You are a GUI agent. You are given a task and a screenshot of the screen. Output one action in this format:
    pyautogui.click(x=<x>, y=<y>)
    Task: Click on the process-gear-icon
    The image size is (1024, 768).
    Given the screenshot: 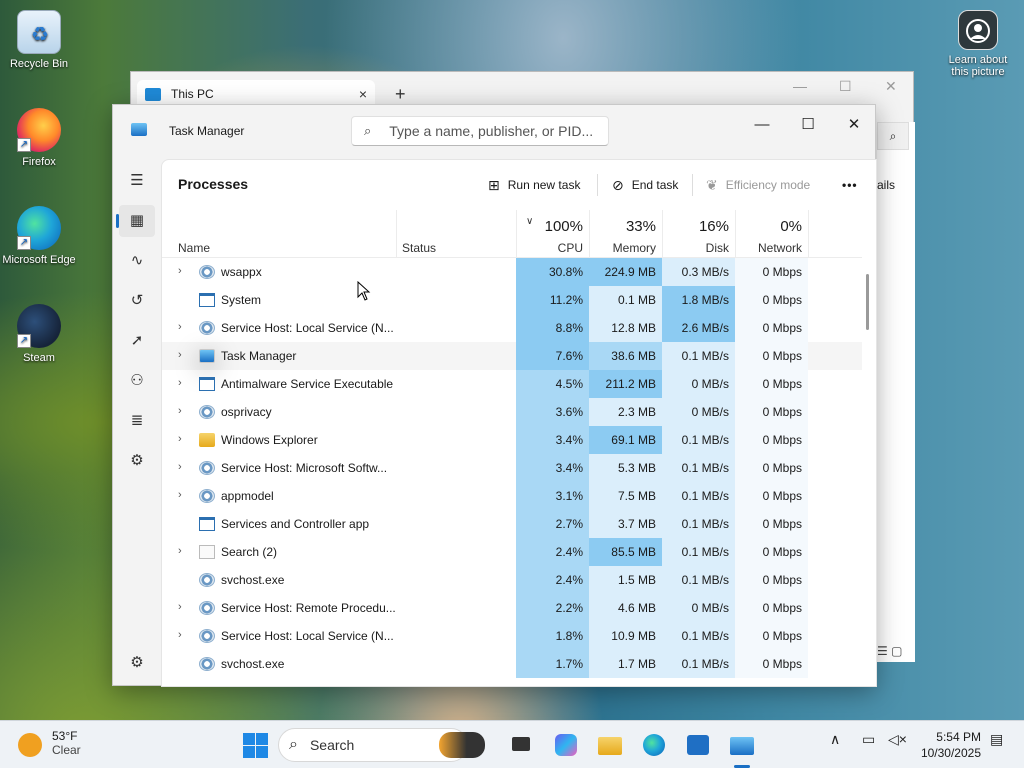 What is the action you would take?
    pyautogui.click(x=207, y=272)
    